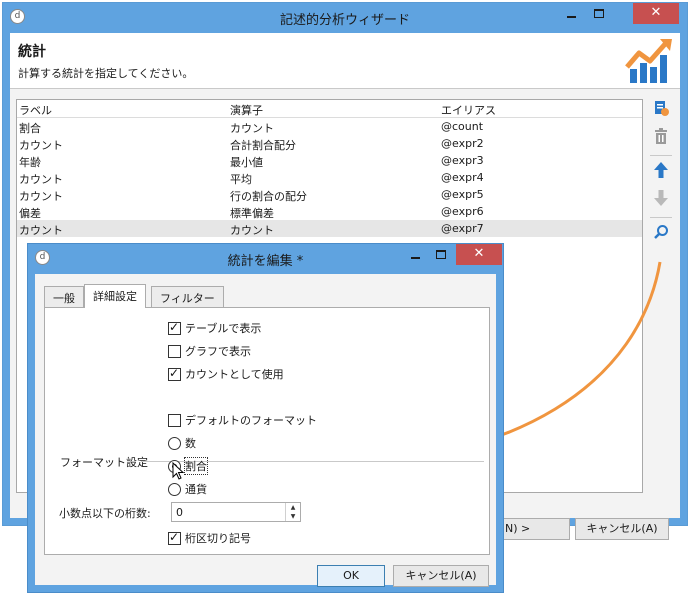  Describe the element at coordinates (179, 512) in the screenshot. I see `decimals-value: 0` at that location.